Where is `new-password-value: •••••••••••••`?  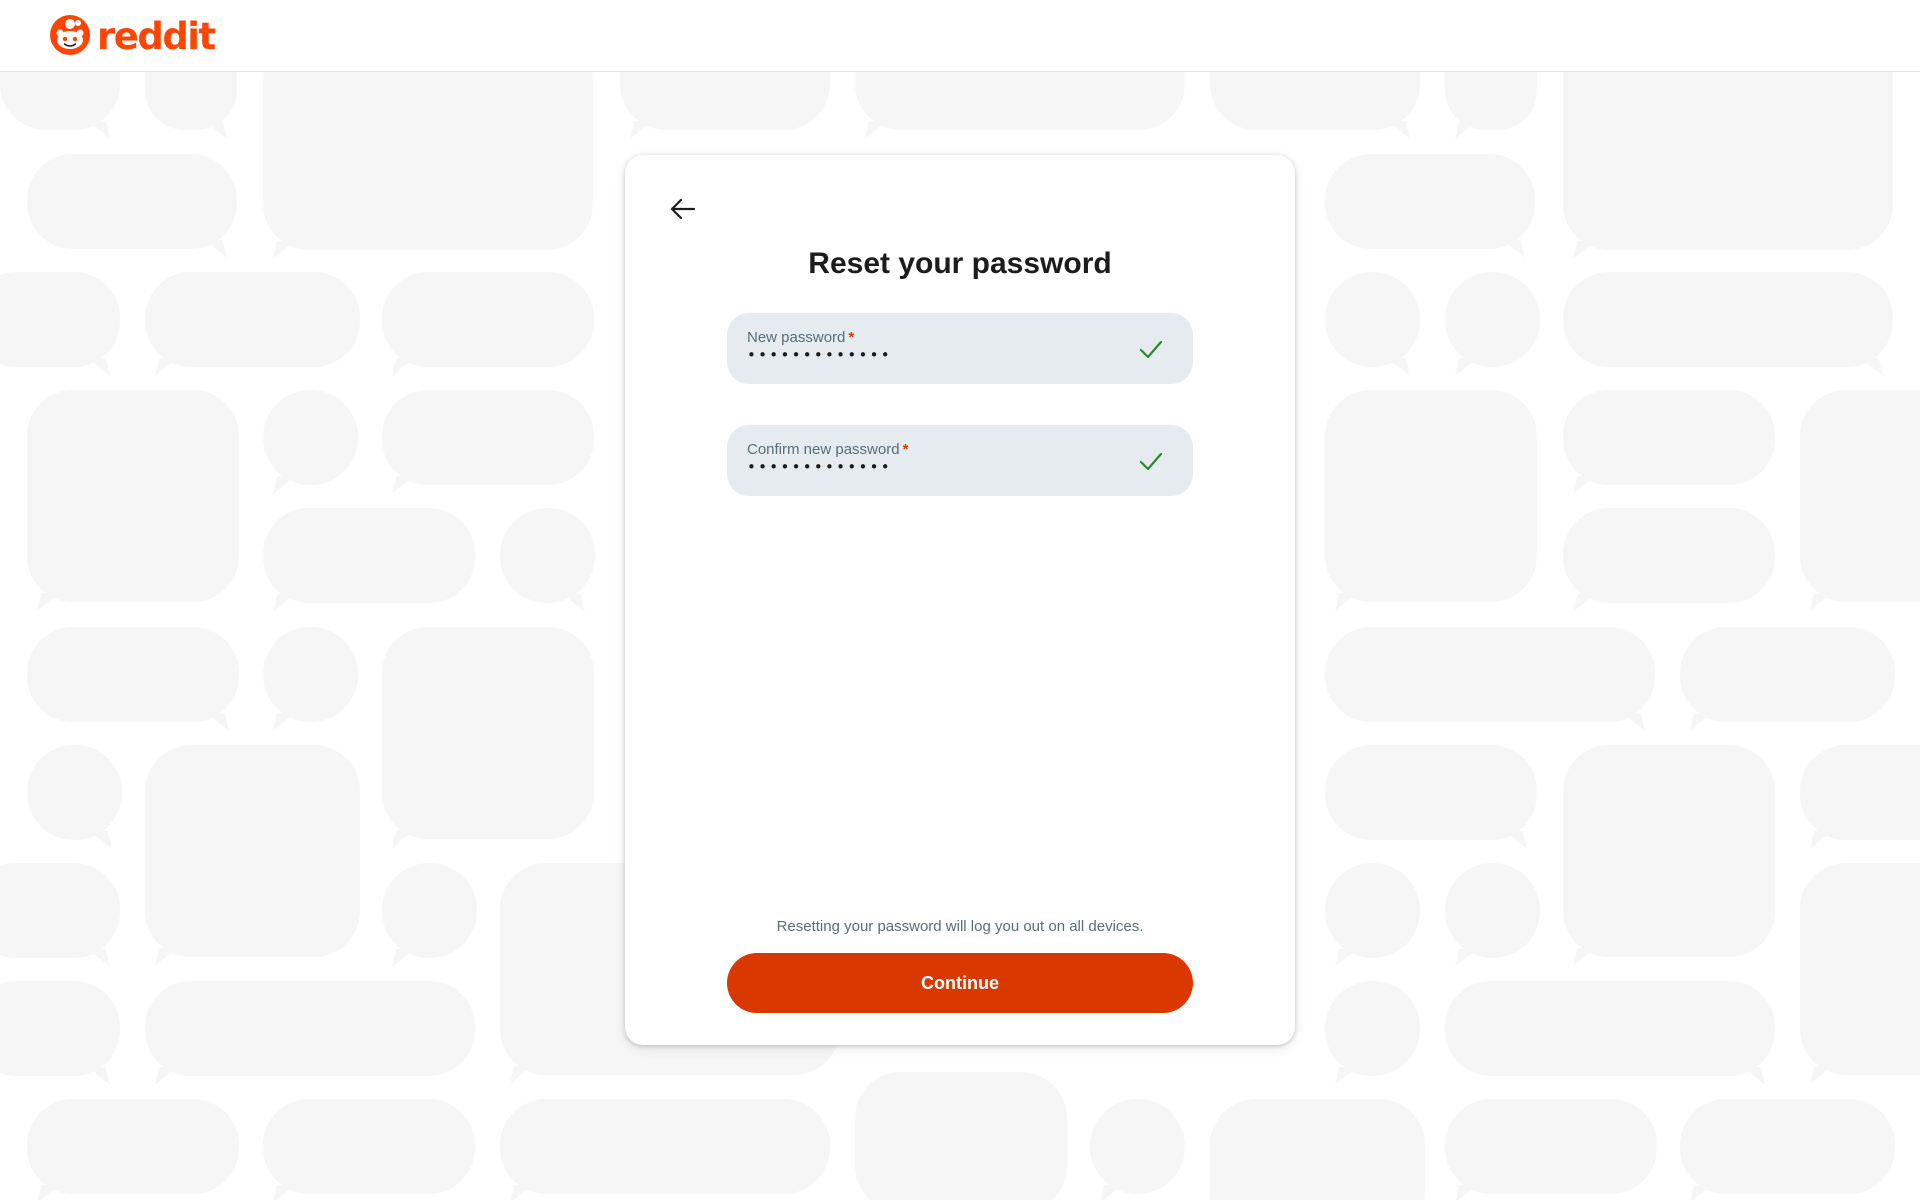
new-password-value: ••••••••••••• is located at coordinates (819, 355).